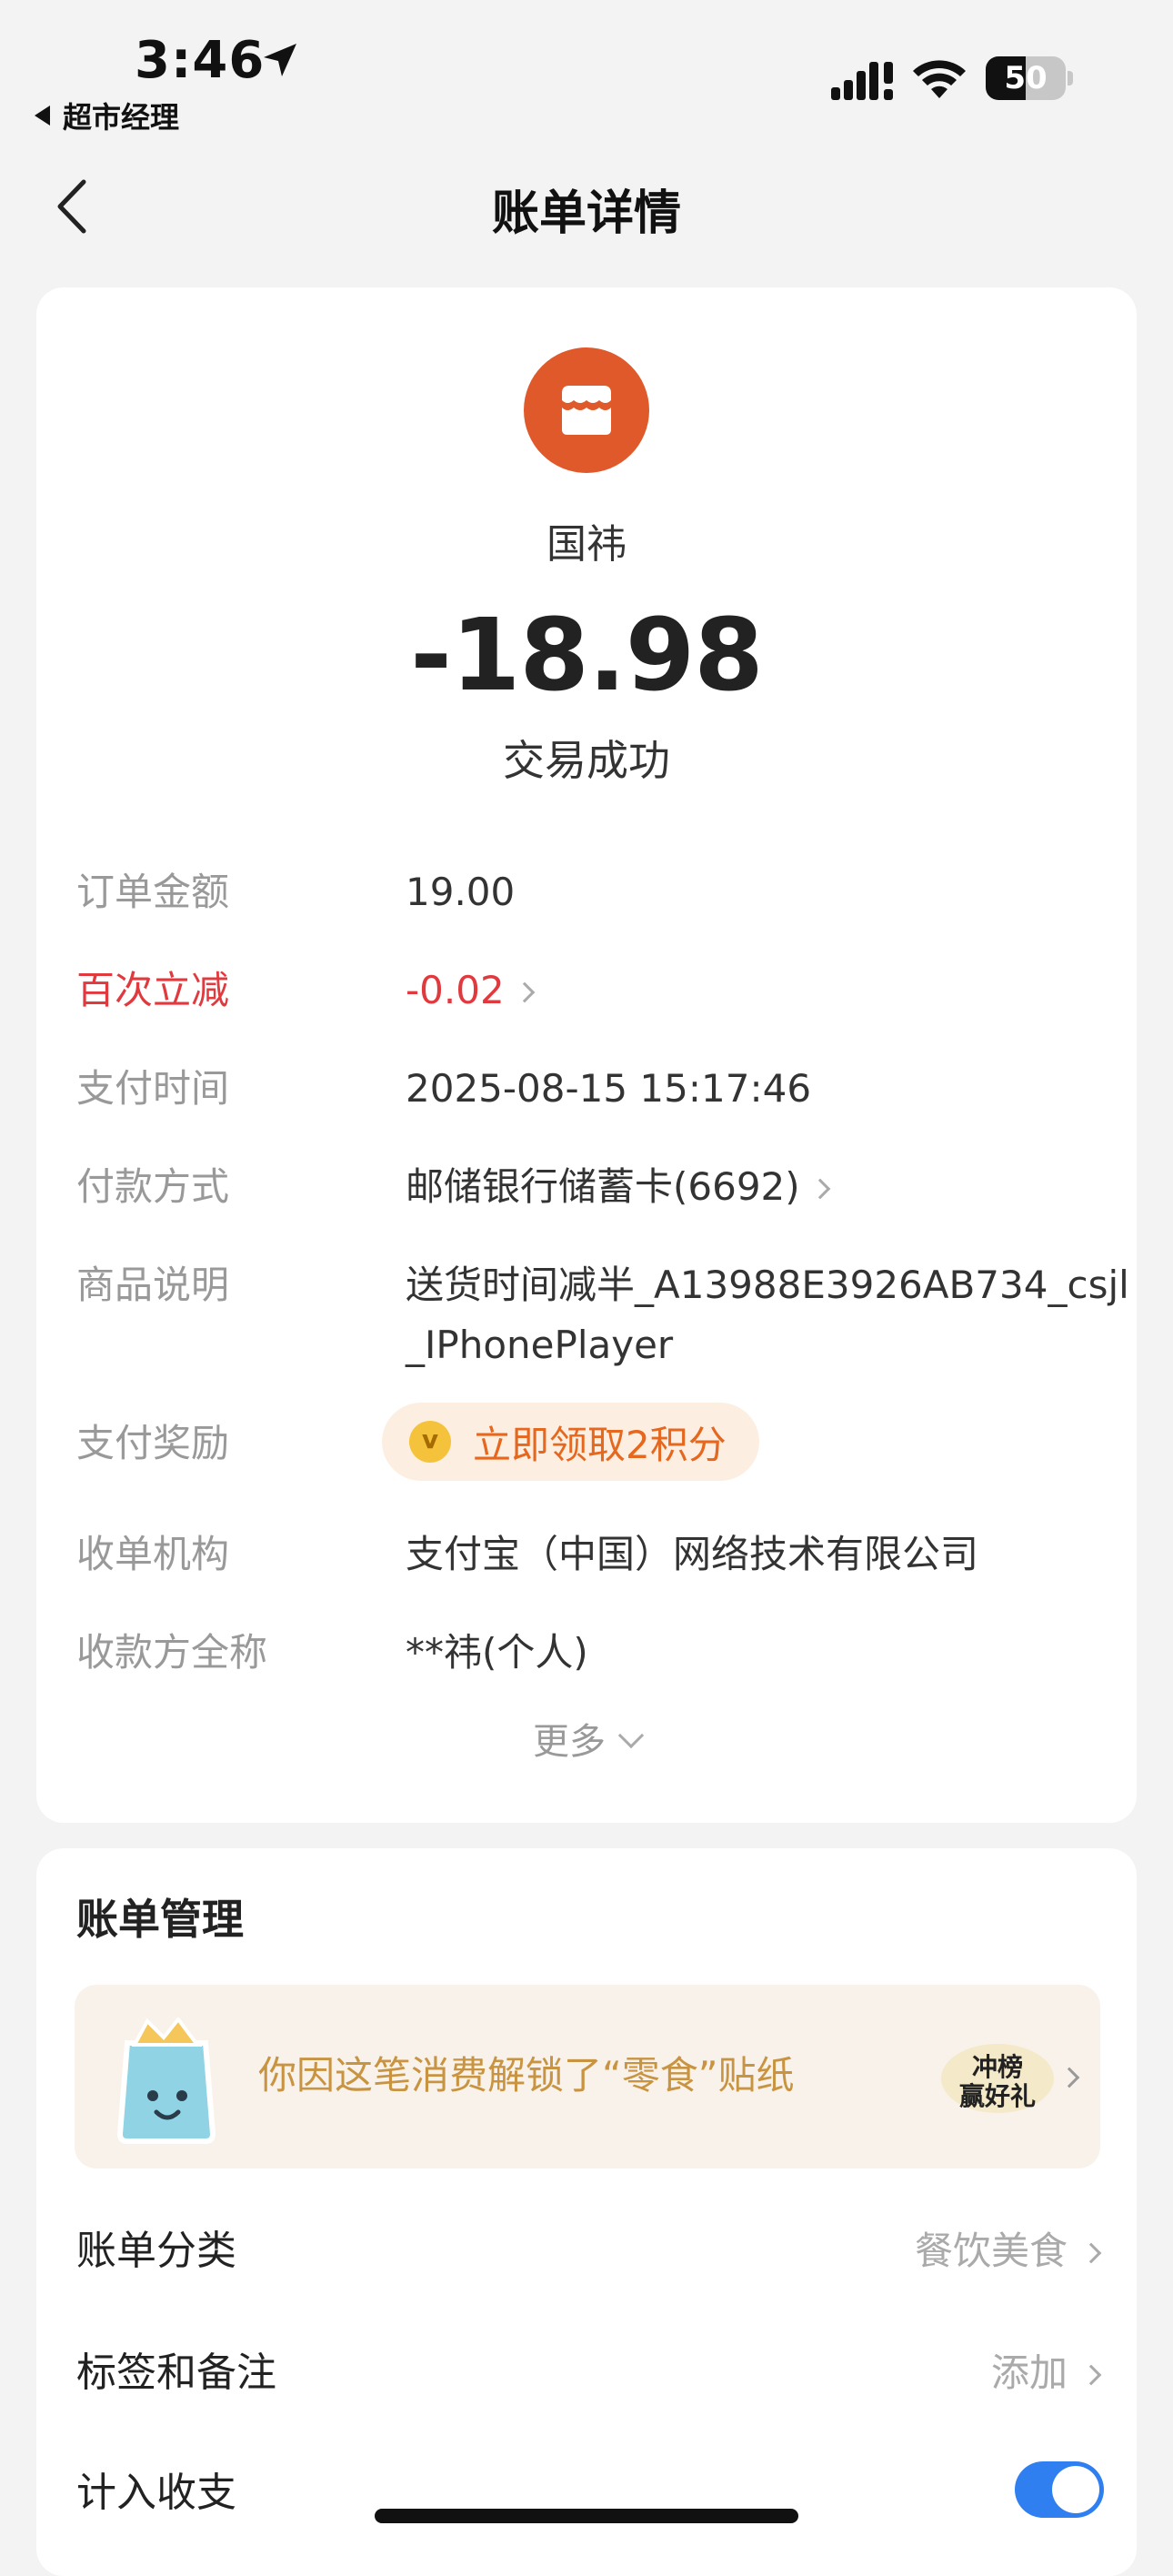 This screenshot has width=1173, height=2576. I want to click on more-label: 更多, so click(569, 1742).